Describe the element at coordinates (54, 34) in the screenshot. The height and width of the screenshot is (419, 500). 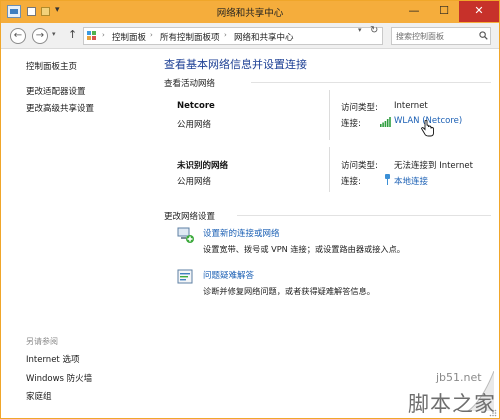
I see `recent-locations-dropdown-icon: ▾` at that location.